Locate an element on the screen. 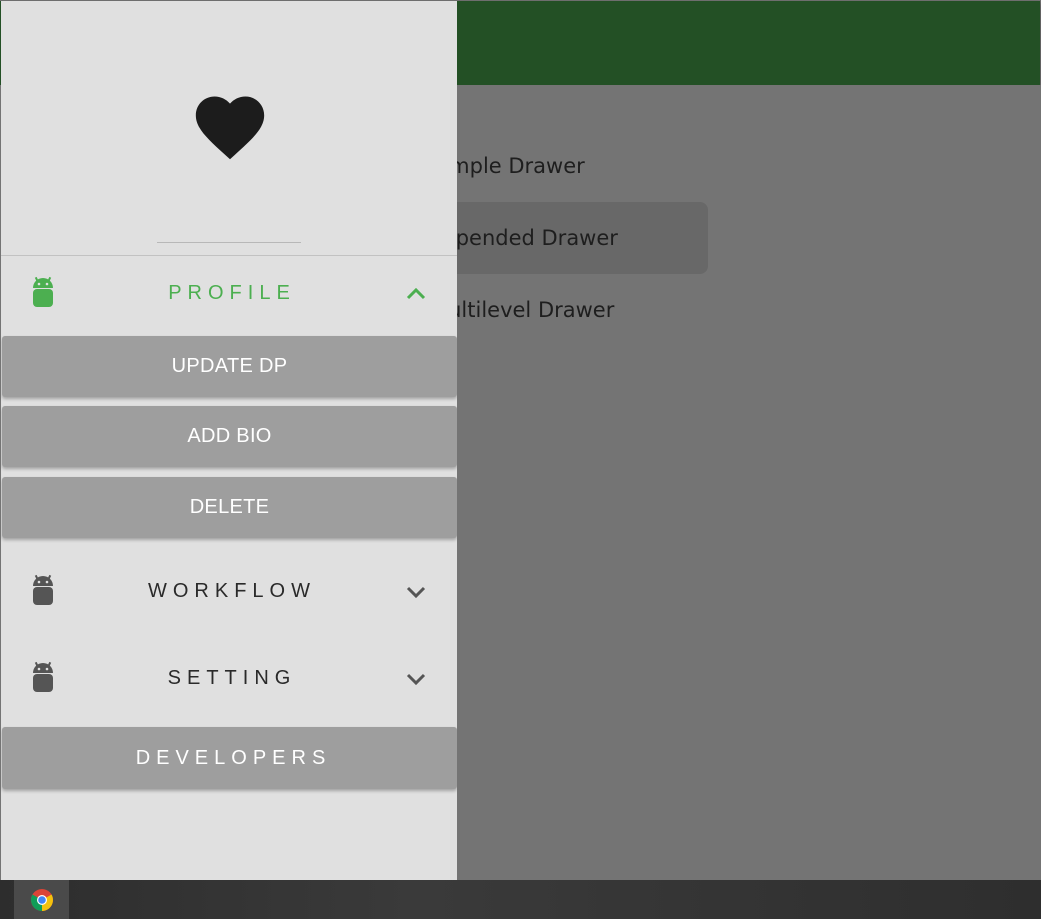 The height and width of the screenshot is (919, 1041). section-workflow: WORKFLOW is located at coordinates (229, 591).